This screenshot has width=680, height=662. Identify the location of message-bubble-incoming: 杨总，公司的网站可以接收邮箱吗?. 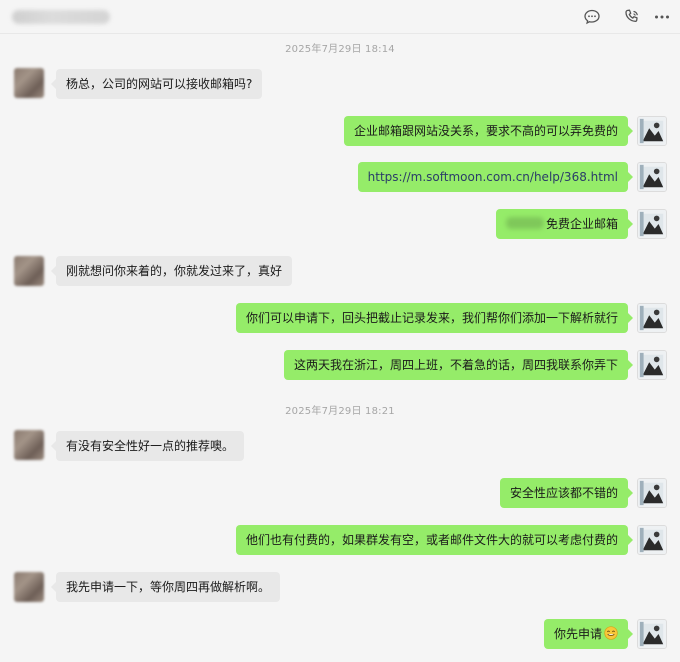
(156, 84).